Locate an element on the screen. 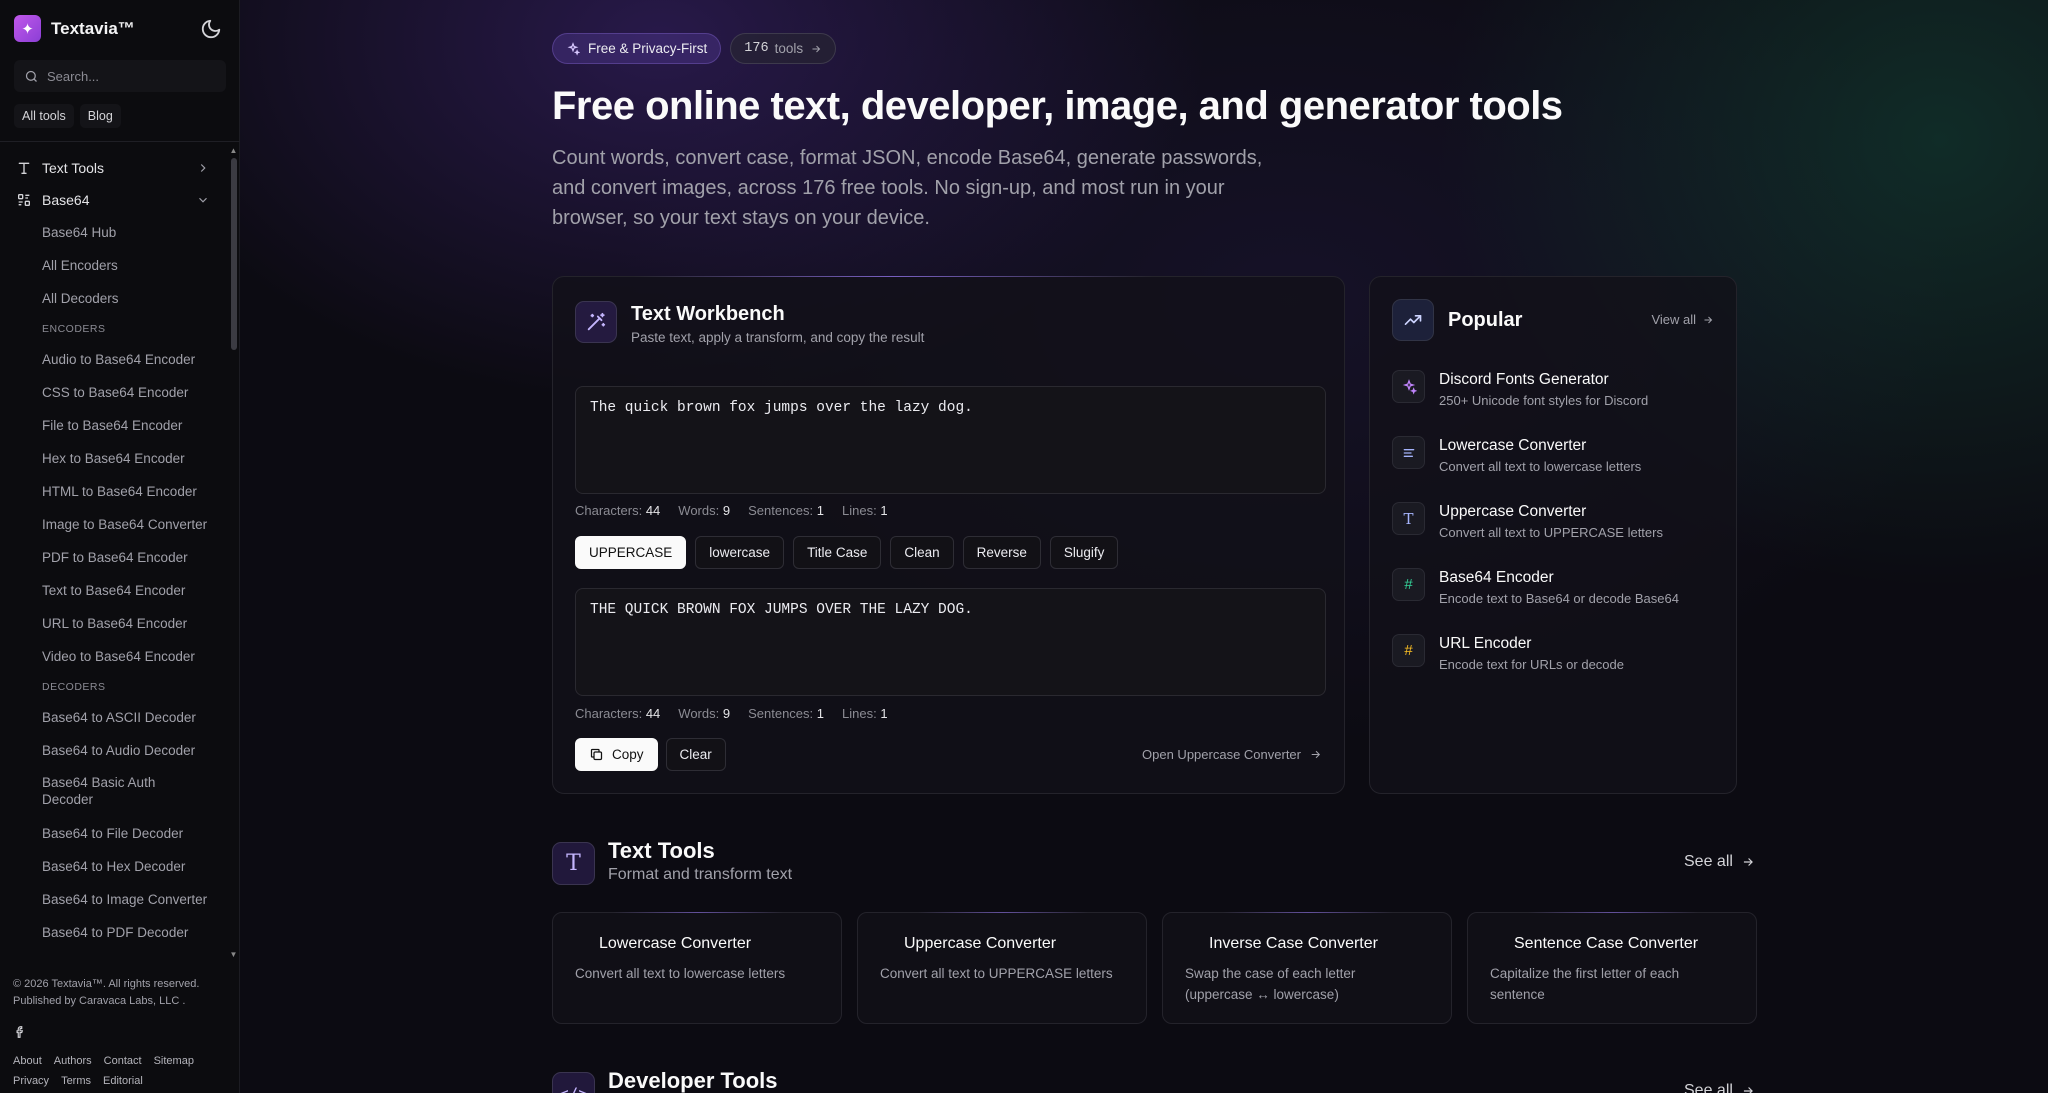 The image size is (2048, 1093). footer-link-sitemap: Sitemap is located at coordinates (174, 1061).